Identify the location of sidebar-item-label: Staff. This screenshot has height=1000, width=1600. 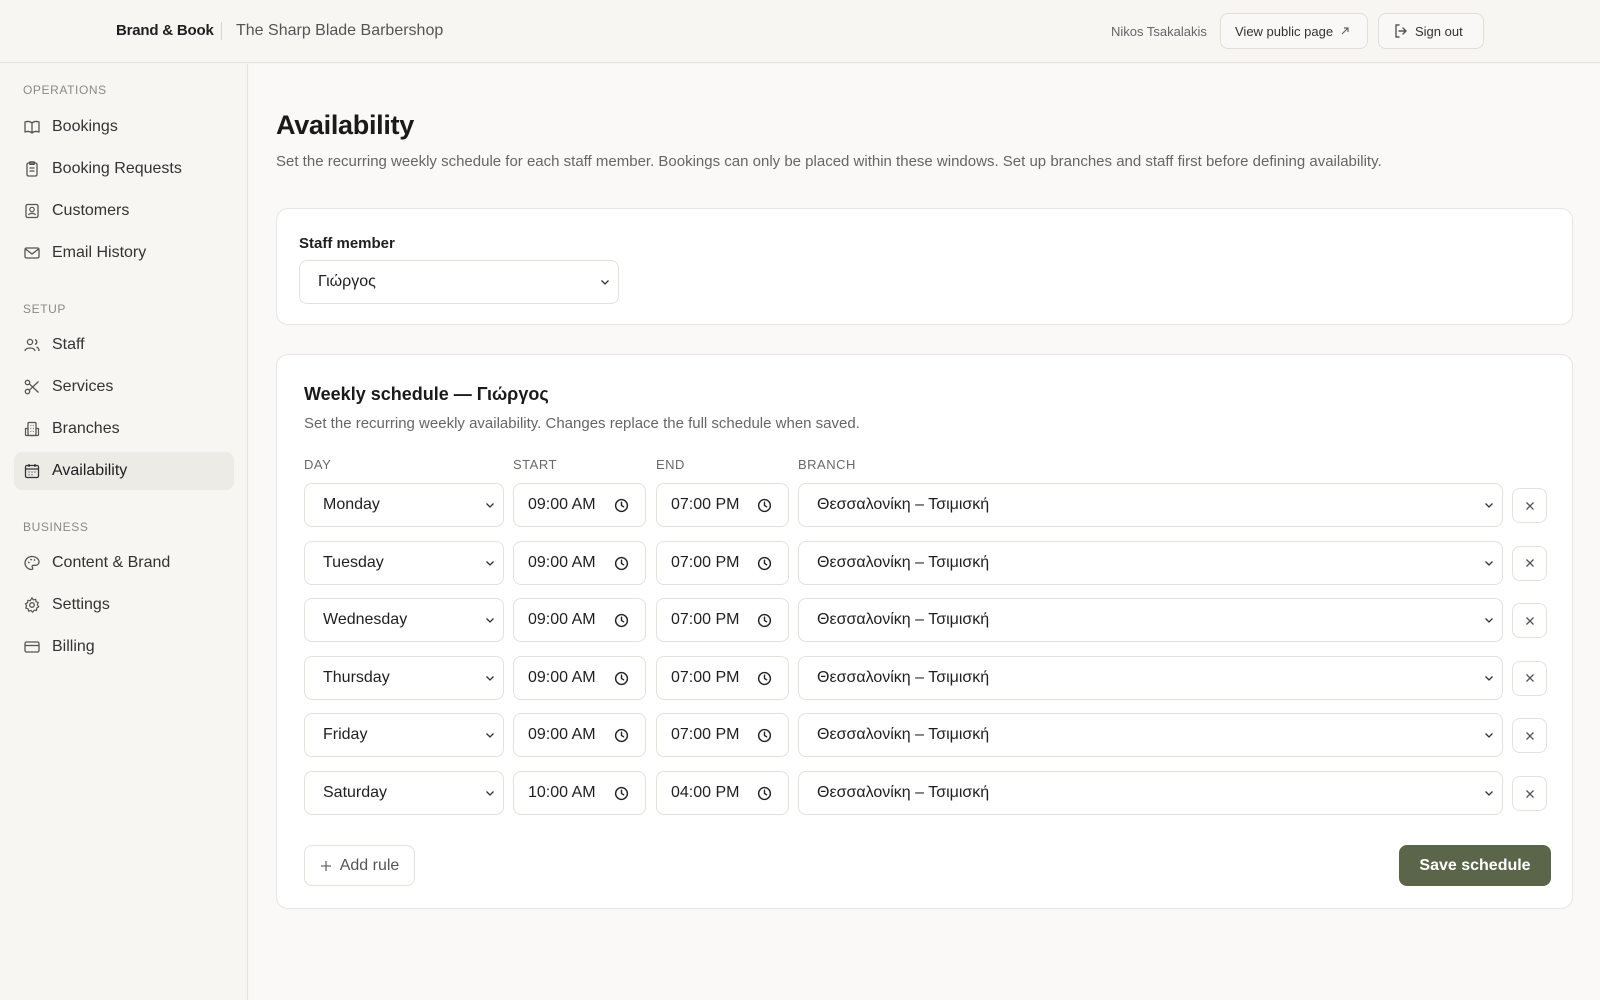
(68, 344).